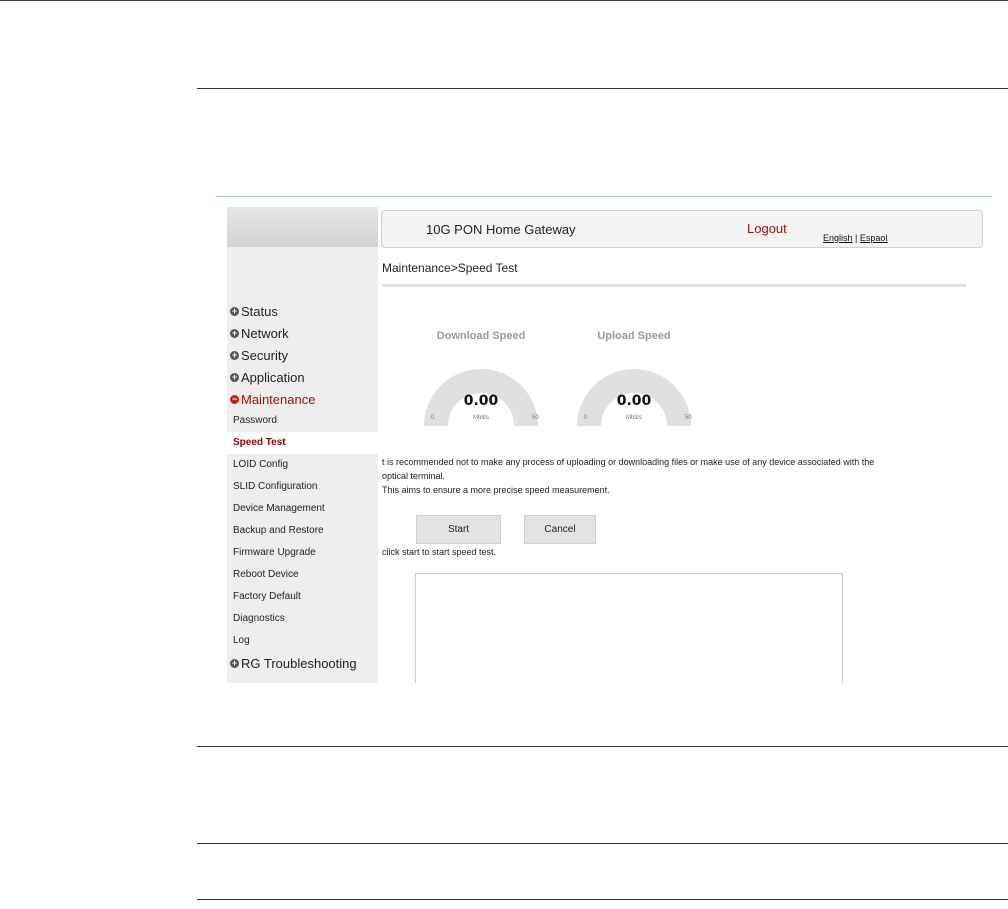 The width and height of the screenshot is (1008, 909). Describe the element at coordinates (674, 285) in the screenshot. I see `content-divider` at that location.